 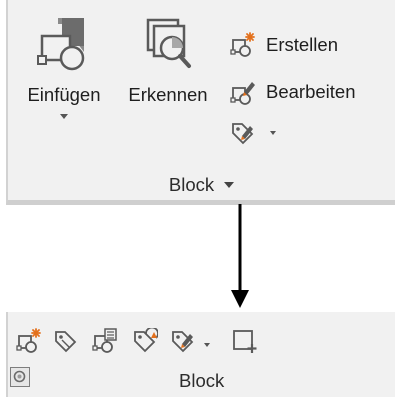 What do you see at coordinates (145, 341) in the screenshot?
I see `sync-attributes-icon` at bounding box center [145, 341].